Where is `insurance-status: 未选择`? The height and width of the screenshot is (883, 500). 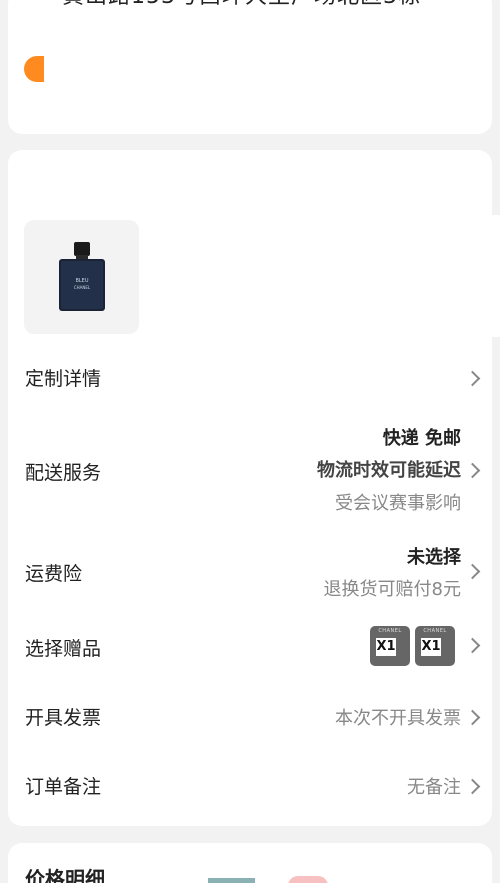 insurance-status: 未选择 is located at coordinates (434, 557).